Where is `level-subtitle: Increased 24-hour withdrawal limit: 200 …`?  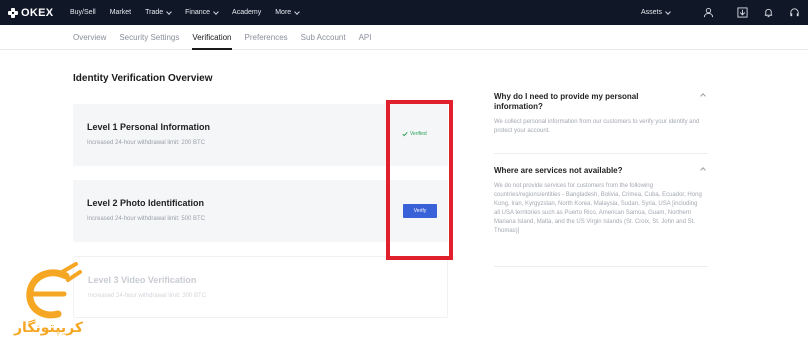
level-subtitle: Increased 24-hour withdrawal limit: 200 … is located at coordinates (146, 143).